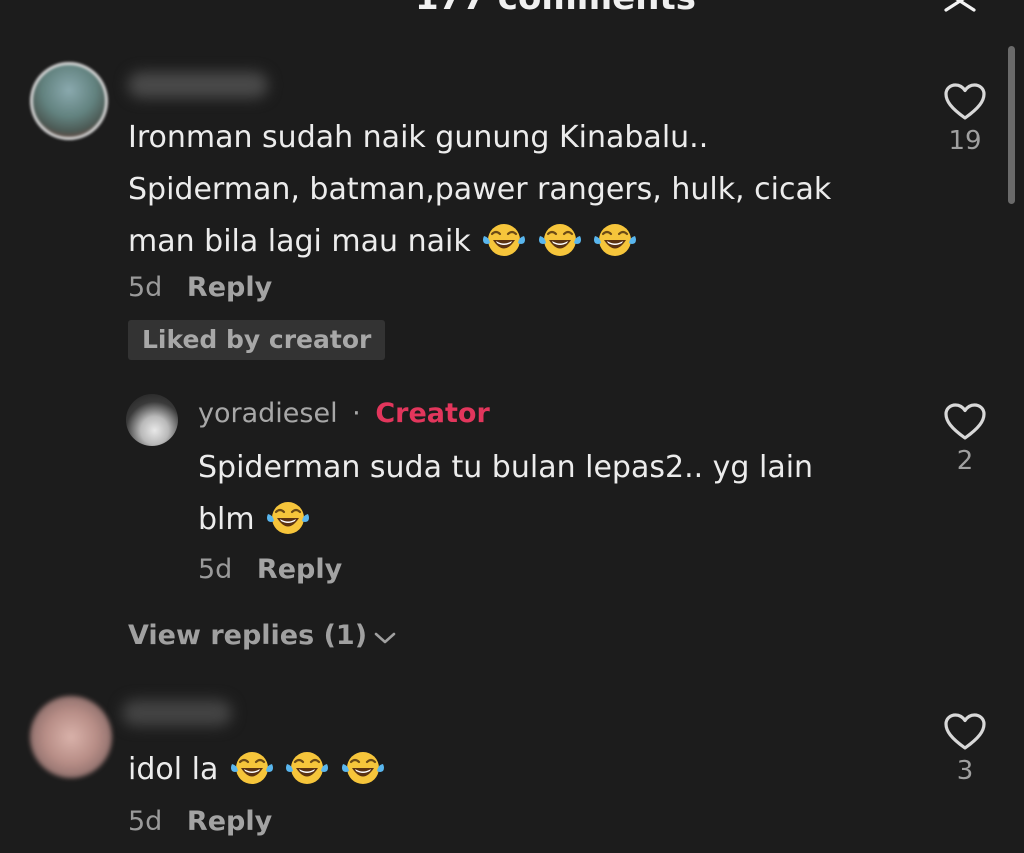 The width and height of the screenshot is (1024, 853). What do you see at coordinates (505, 520) in the screenshot?
I see `comment-line: blm` at bounding box center [505, 520].